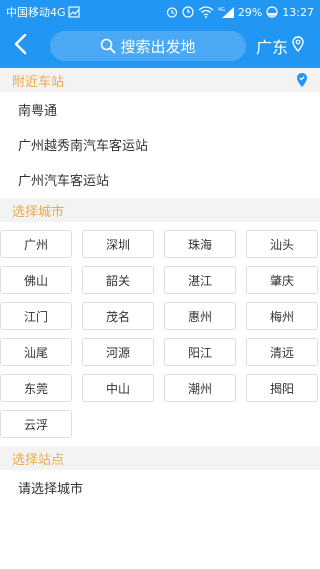 The width and height of the screenshot is (320, 569). I want to click on clock-time: 13:27, so click(298, 12).